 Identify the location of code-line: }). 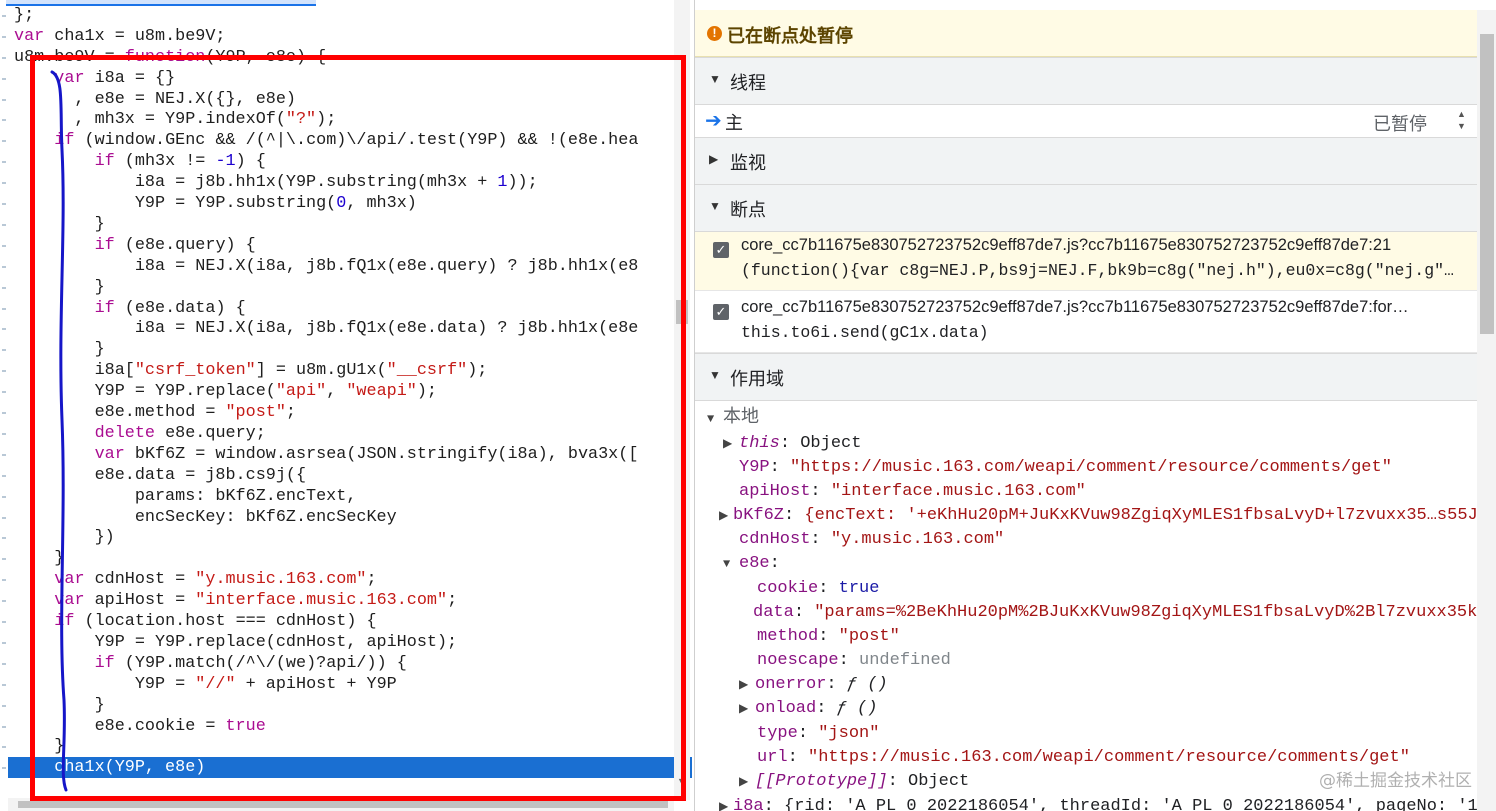
(64, 537).